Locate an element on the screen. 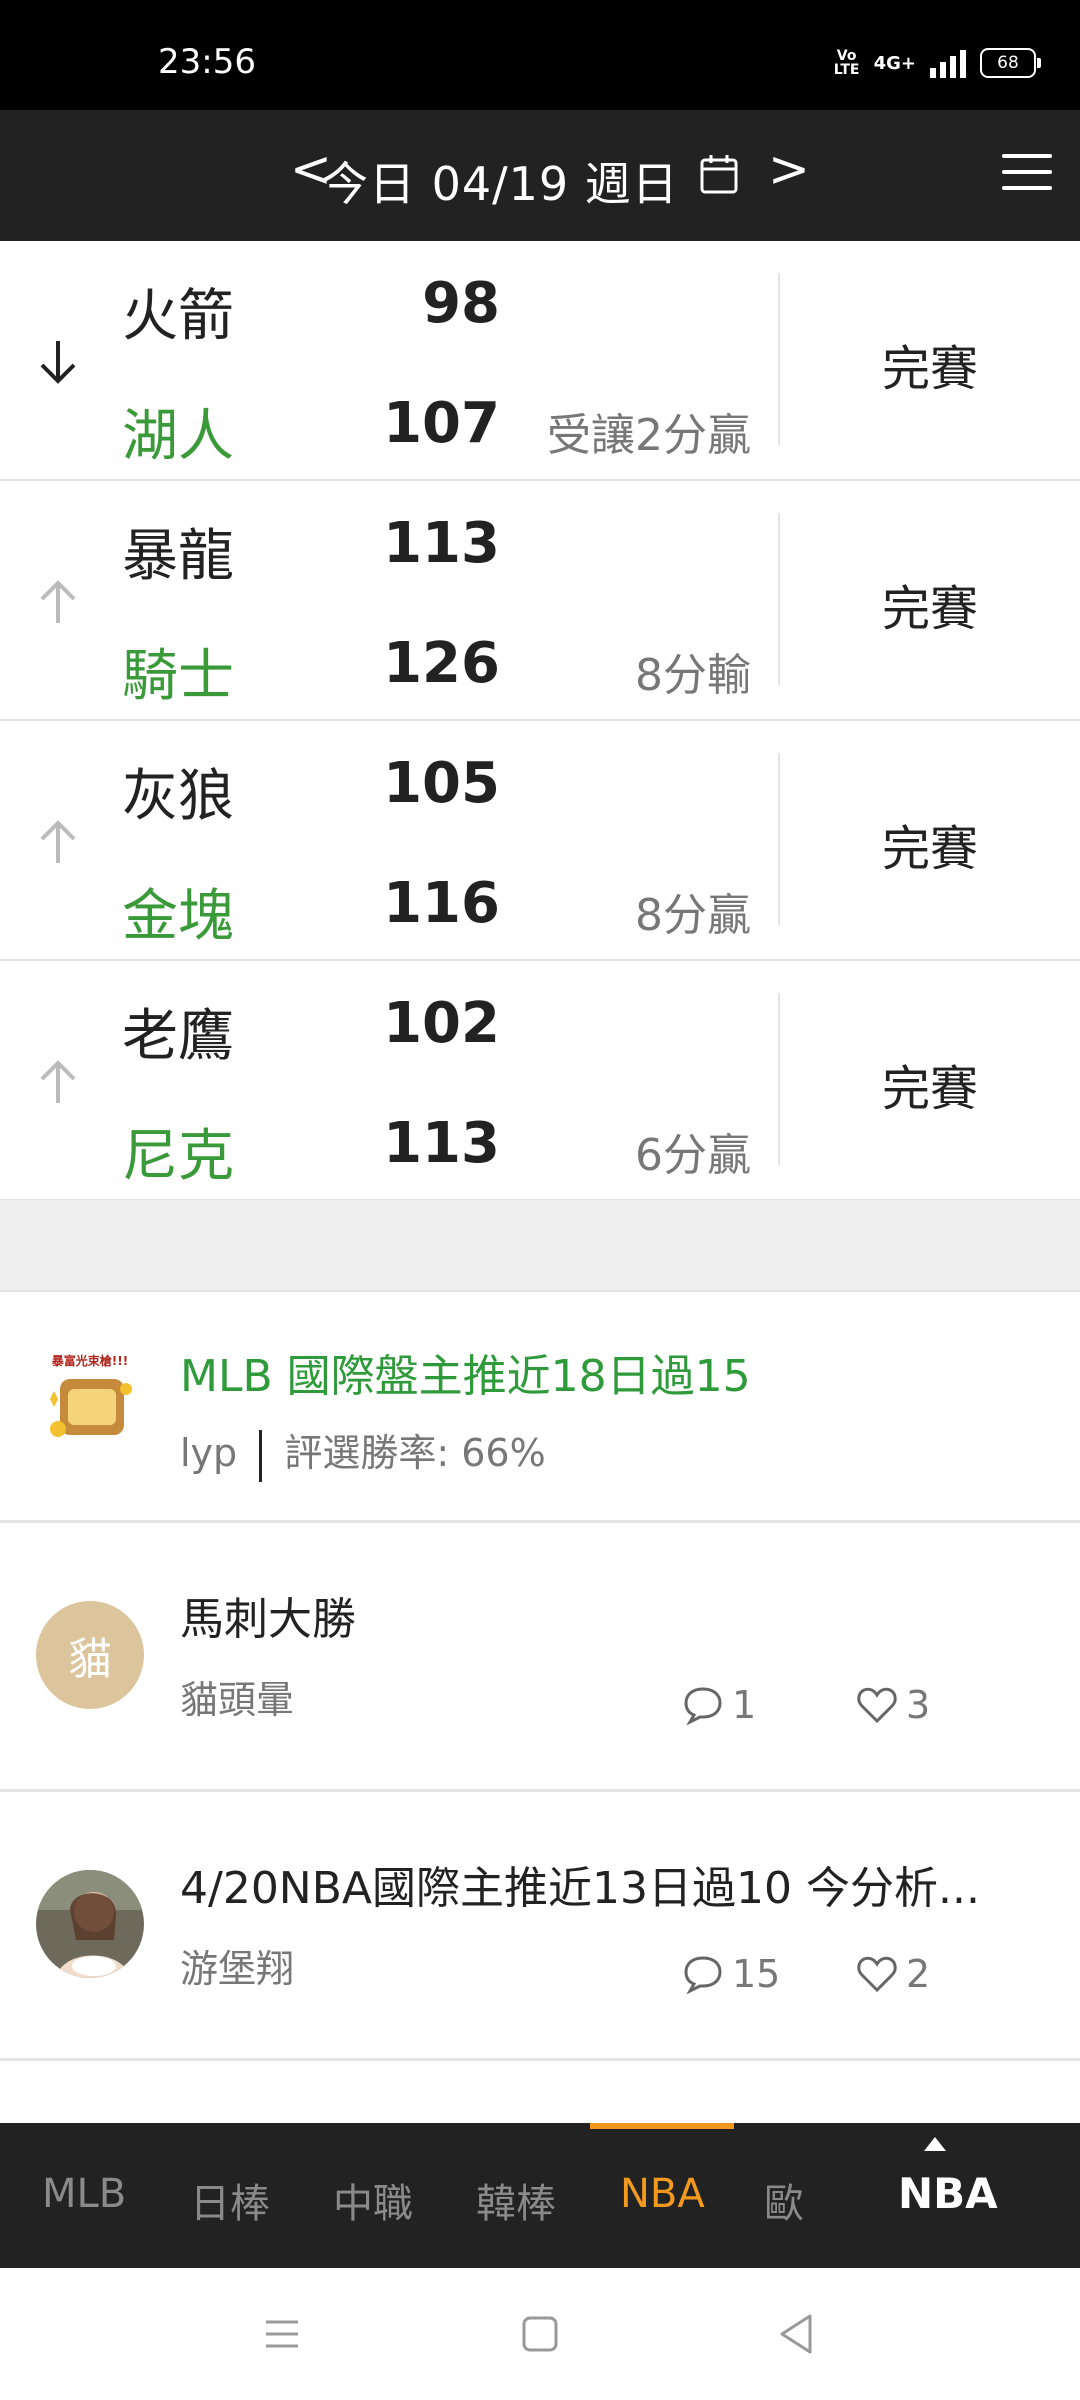 This screenshot has width=1080, height=2400. back-nav-icon is located at coordinates (796, 2334).